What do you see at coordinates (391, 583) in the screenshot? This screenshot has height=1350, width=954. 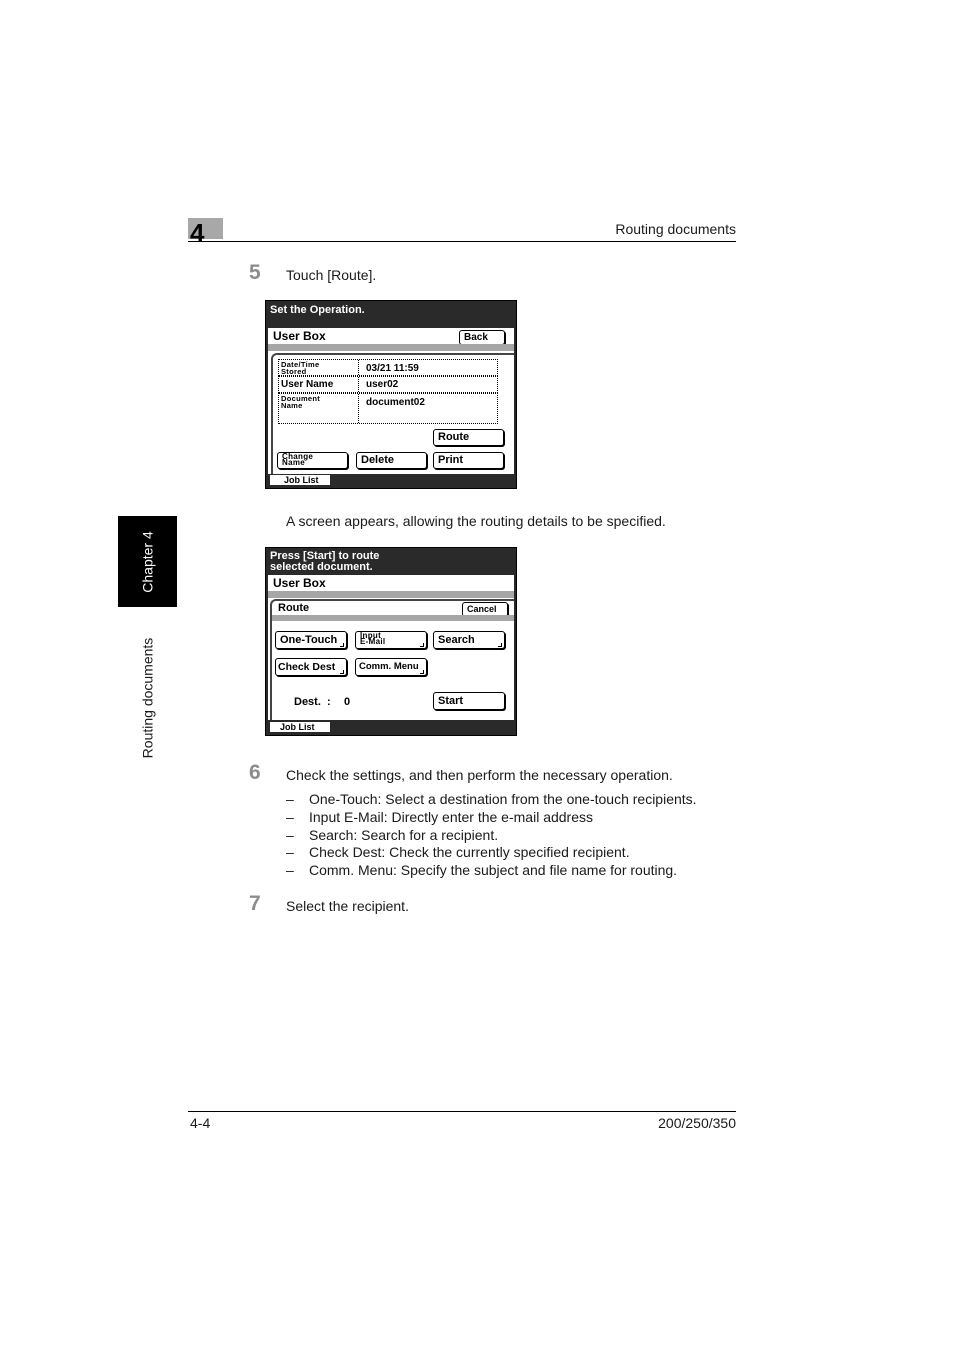 I see `user-box-header: User Box` at bounding box center [391, 583].